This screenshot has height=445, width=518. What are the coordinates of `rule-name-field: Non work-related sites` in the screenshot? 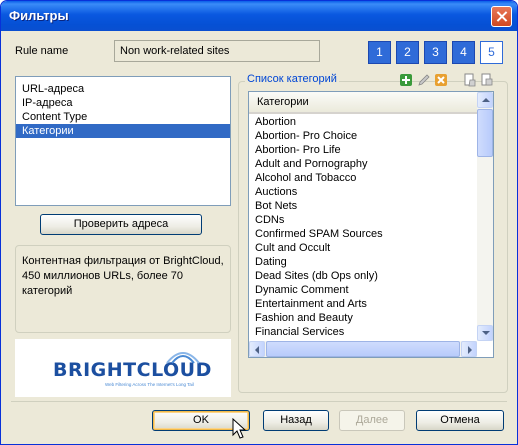 It's located at (217, 51).